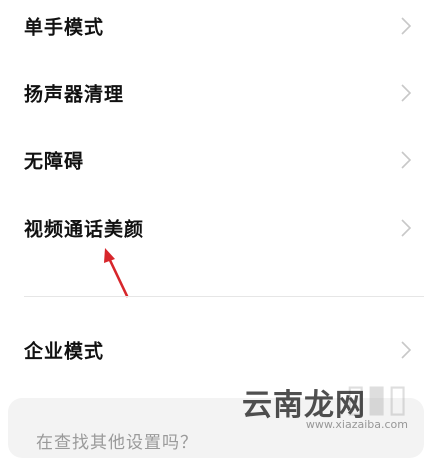  What do you see at coordinates (328, 407) in the screenshot?
I see `watermark-logo: ▯▮▯ 云南龙网 www.xiazaiba.com` at bounding box center [328, 407].